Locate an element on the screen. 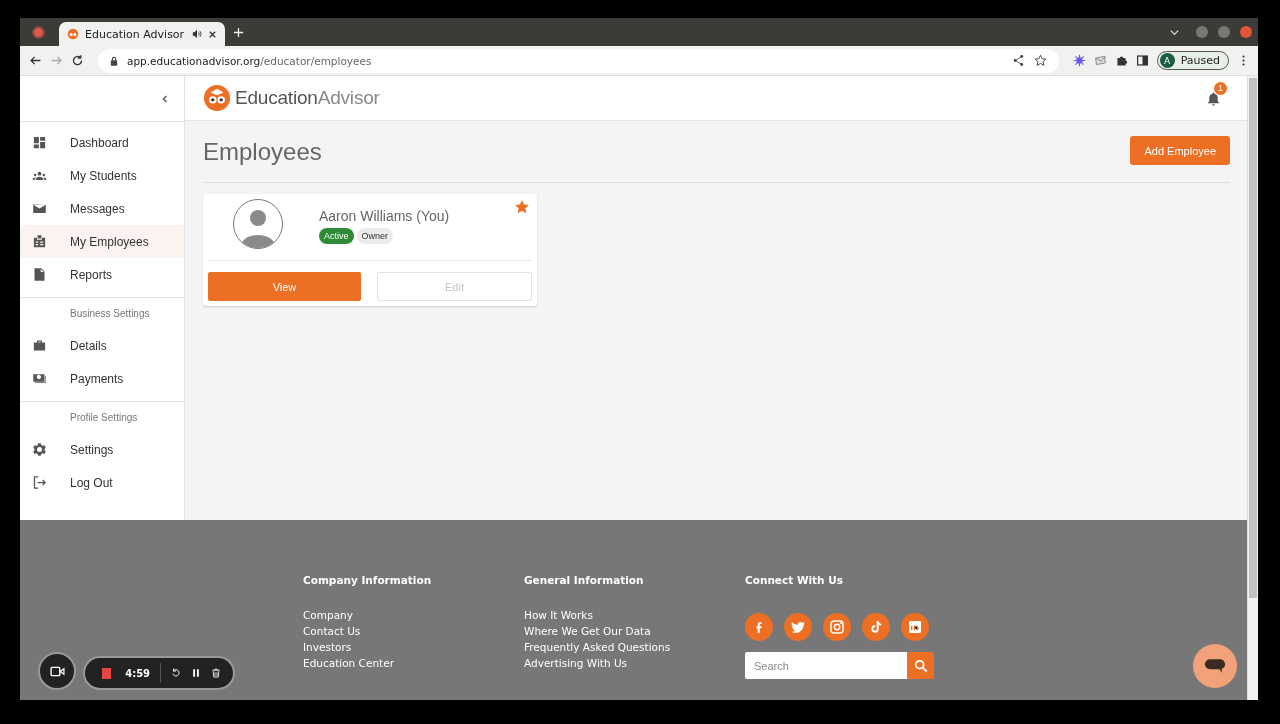 Image resolution: width=1280 pixels, height=724 pixels. back-arrow-icon is located at coordinates (35, 60).